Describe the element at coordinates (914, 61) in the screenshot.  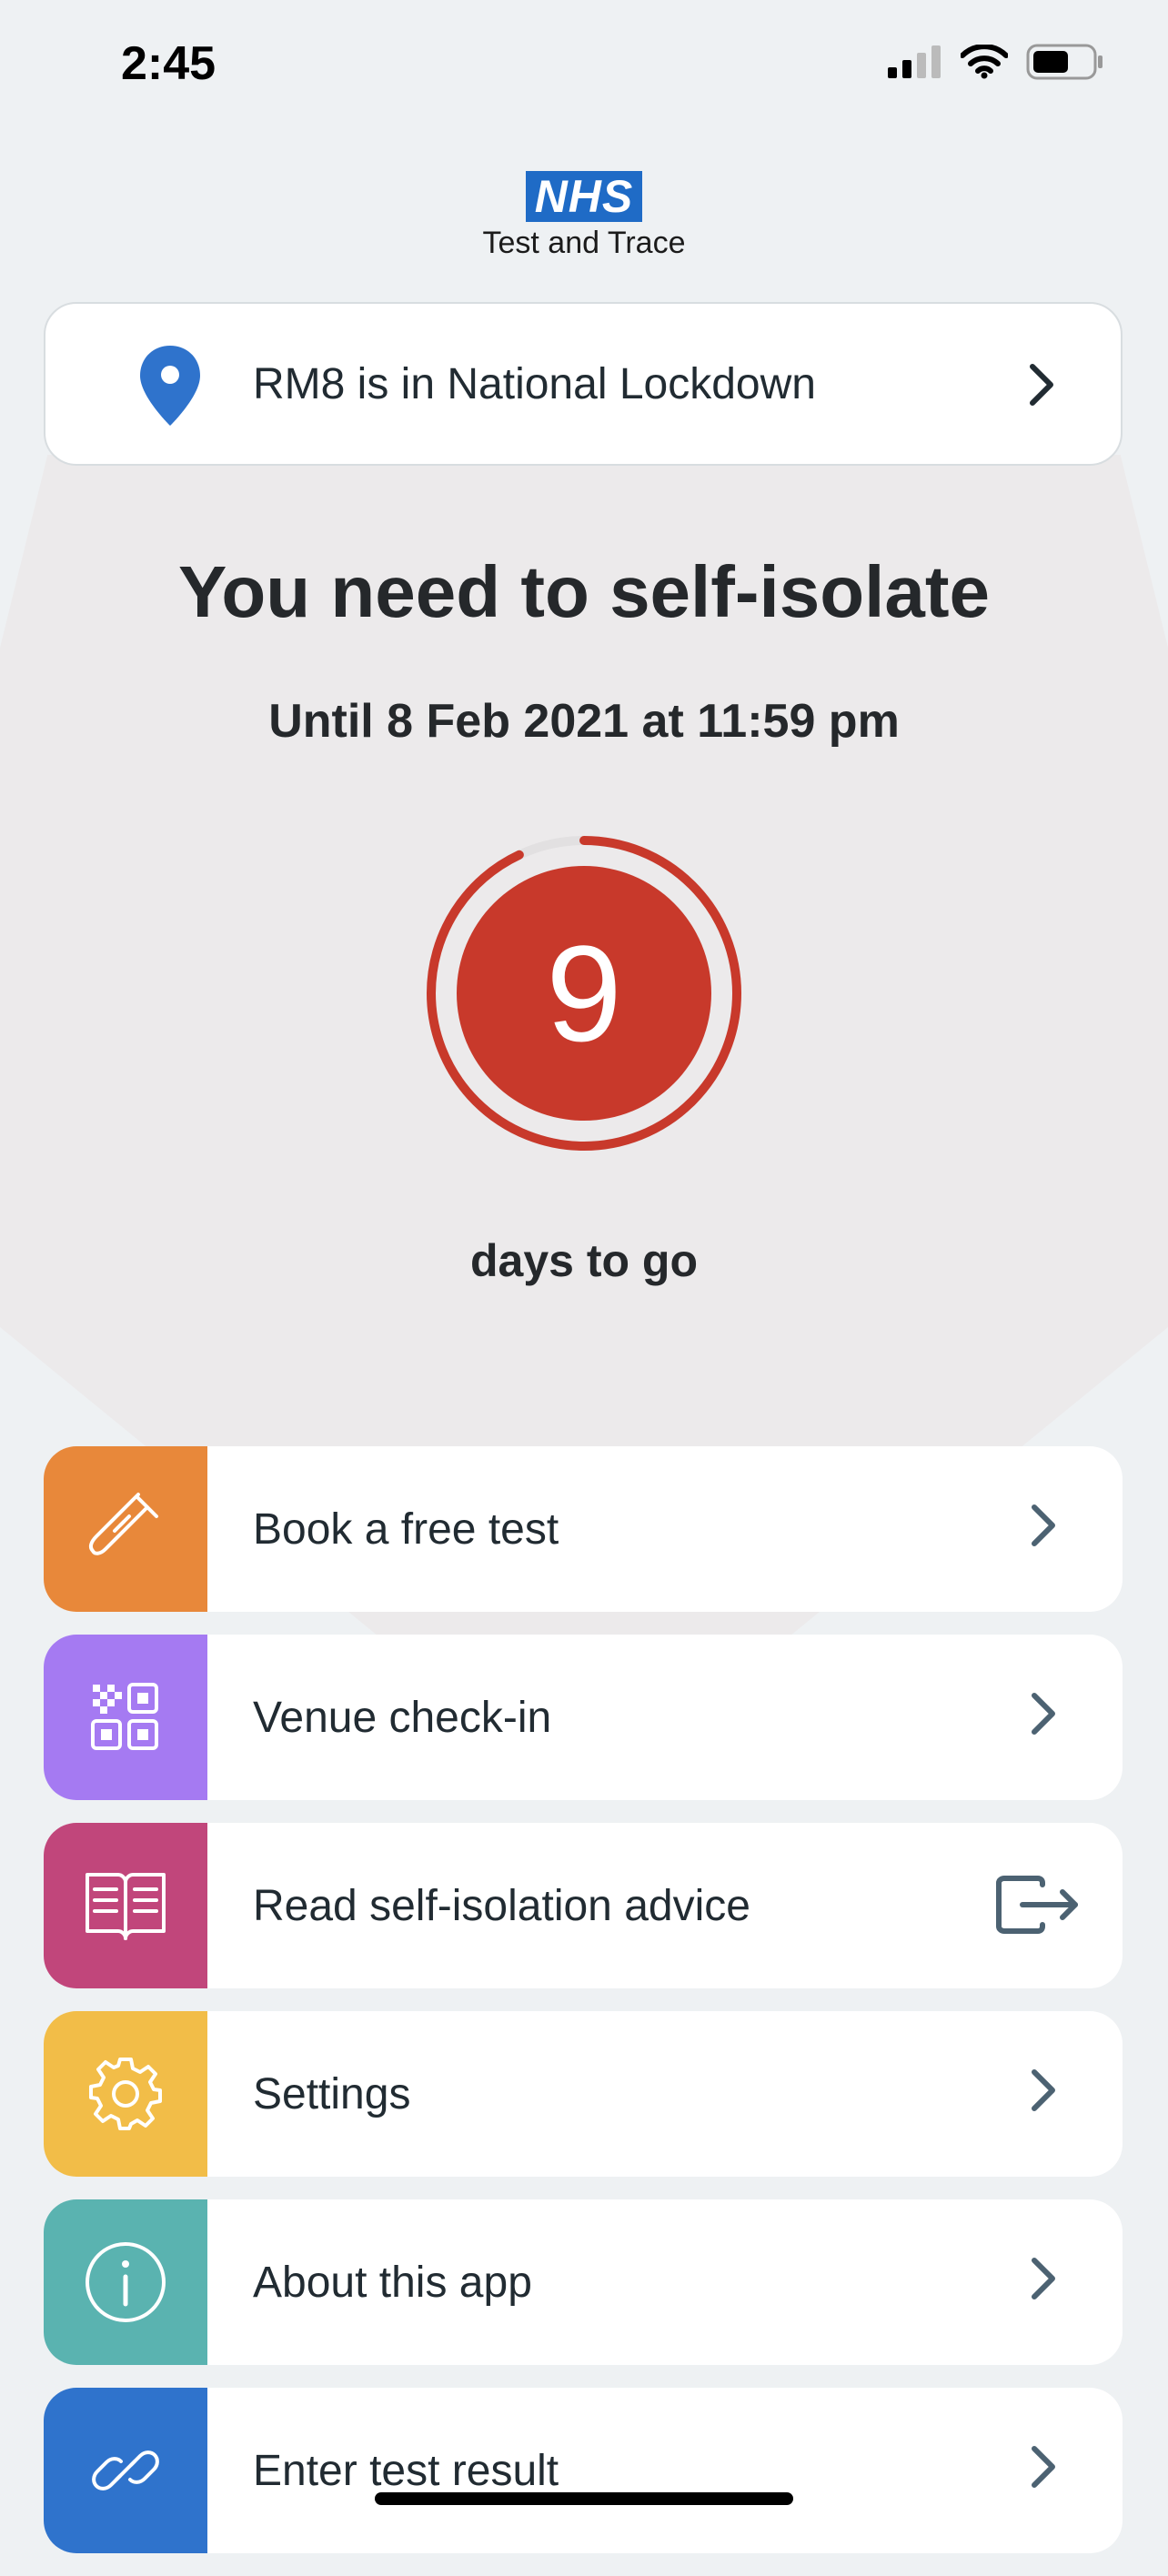
I see `signal-icon` at that location.